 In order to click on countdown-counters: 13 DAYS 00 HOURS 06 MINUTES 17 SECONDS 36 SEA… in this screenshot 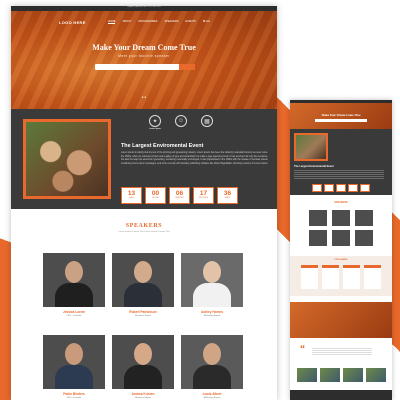, I will do `click(179, 195)`.